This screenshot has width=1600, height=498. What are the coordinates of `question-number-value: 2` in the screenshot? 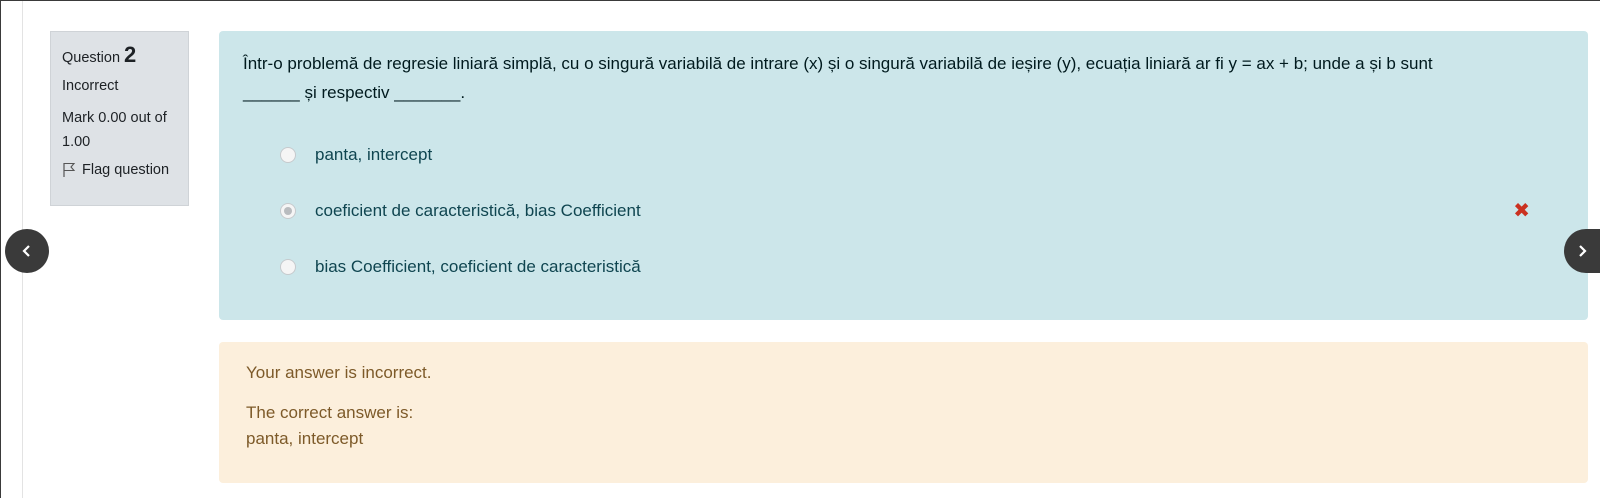 It's located at (130, 54).